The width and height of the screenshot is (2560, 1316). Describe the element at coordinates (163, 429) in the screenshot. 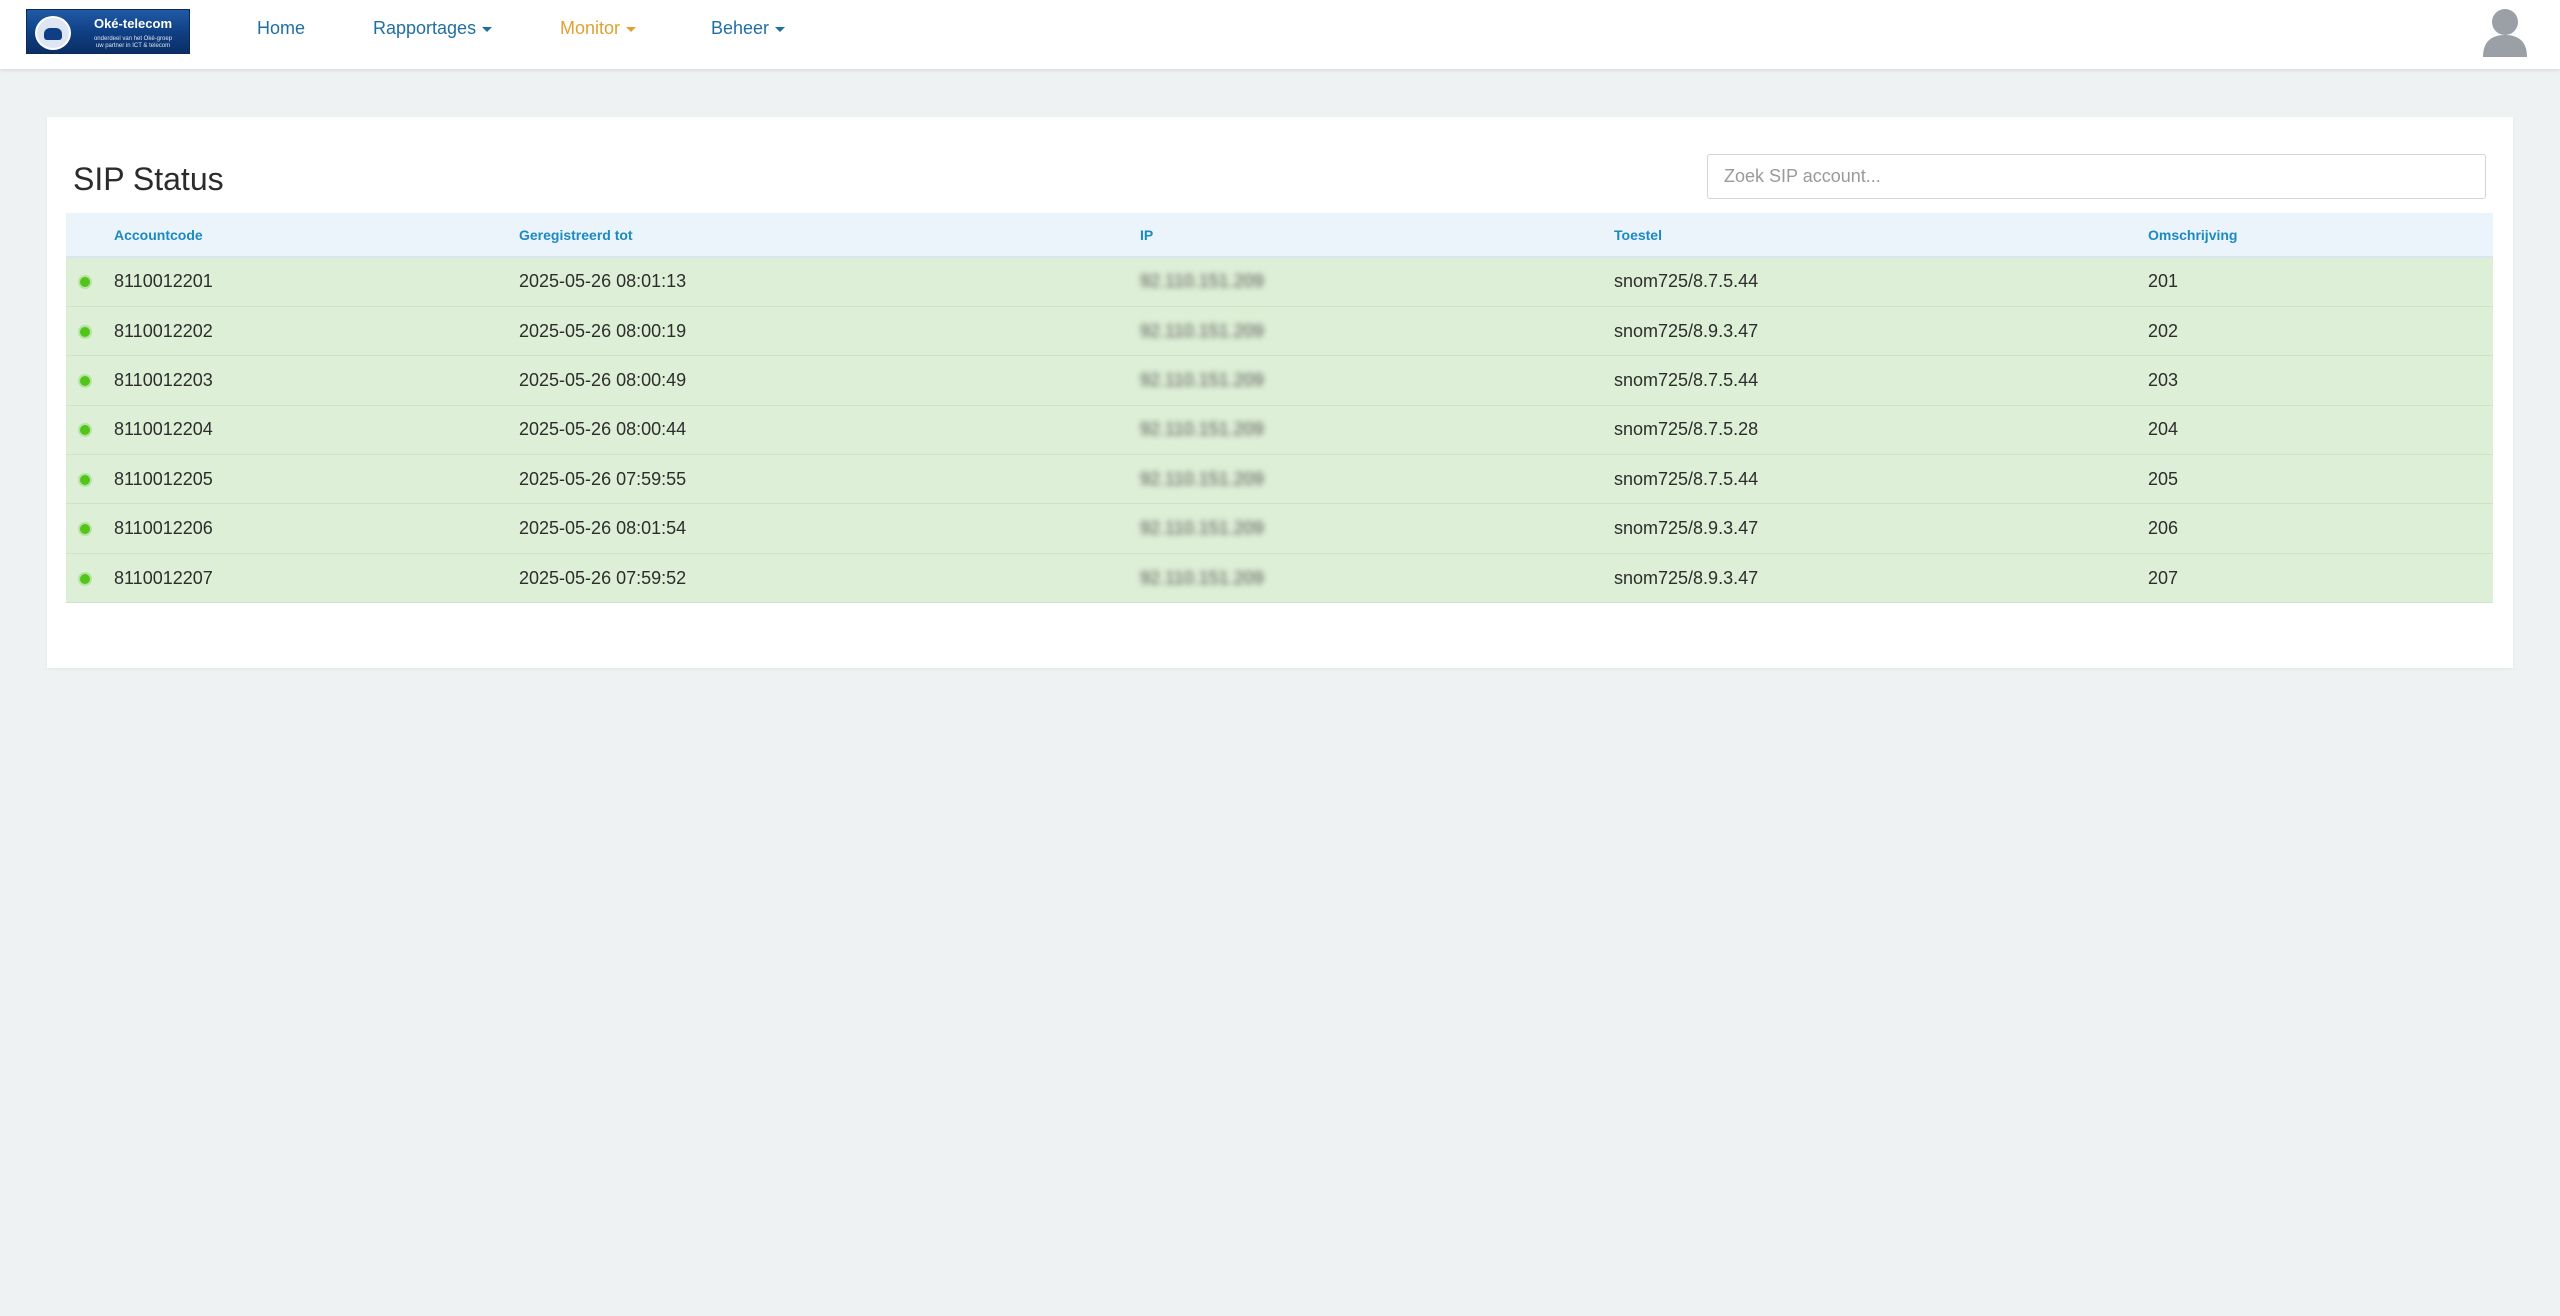

I see `accountcode-cell: 8110012204` at that location.